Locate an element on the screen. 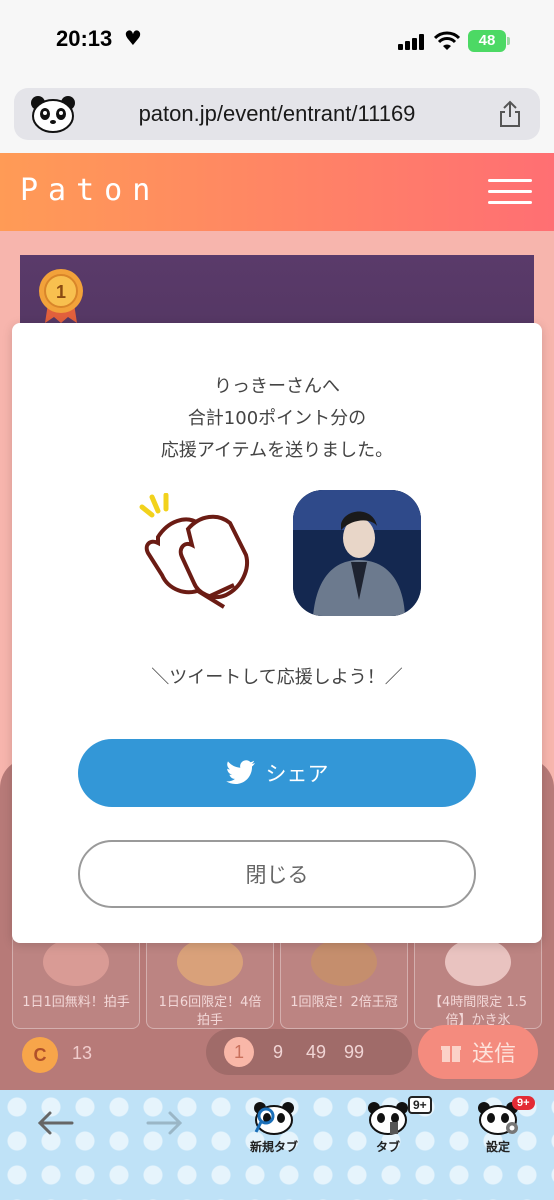 The width and height of the screenshot is (554, 1200). message-line-points: 合計100ポイント分の is located at coordinates (277, 418).